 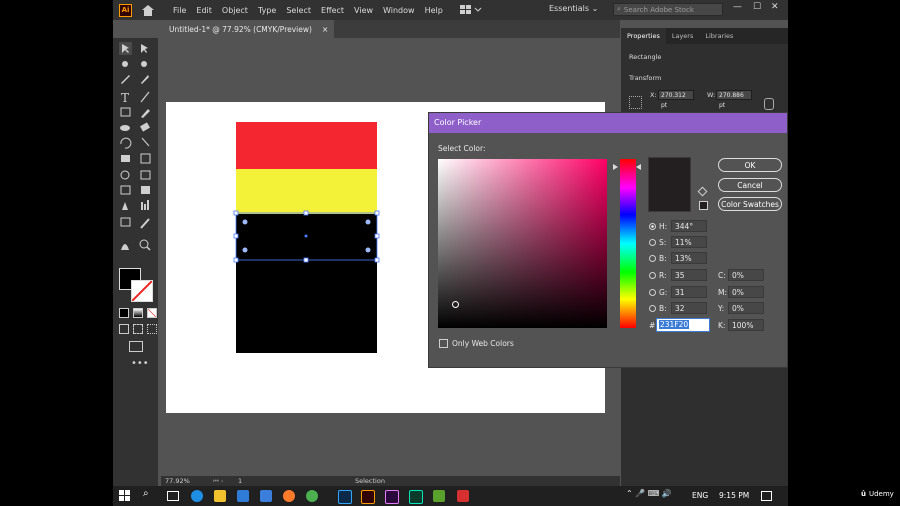 What do you see at coordinates (522, 243) in the screenshot?
I see `saturation-brightness-field` at bounding box center [522, 243].